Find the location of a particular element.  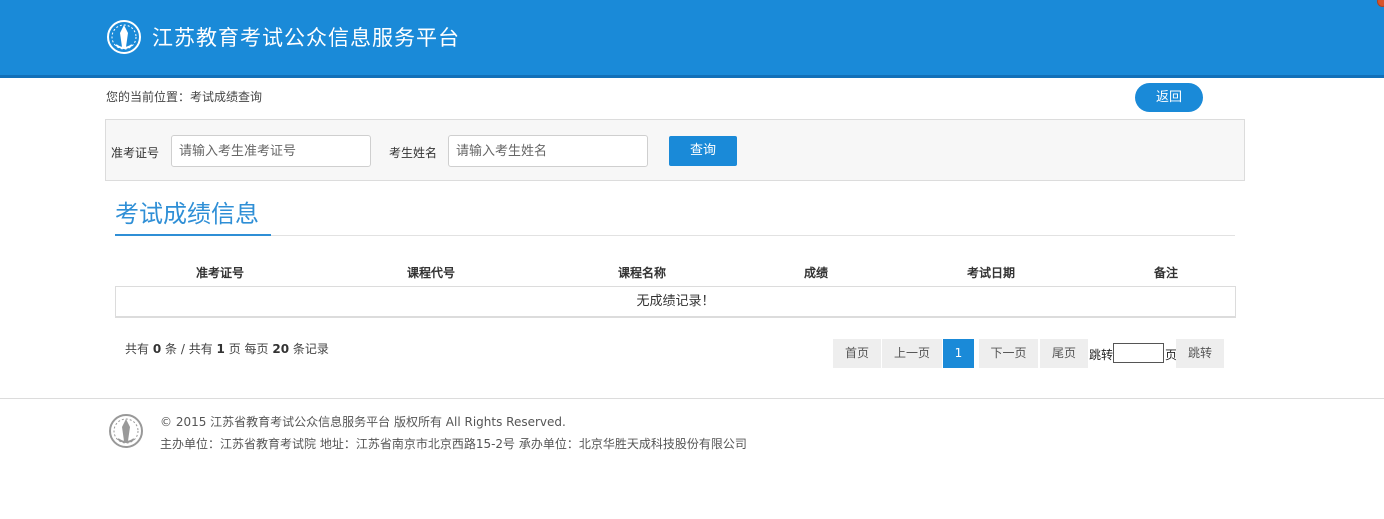

query-button: 查询 is located at coordinates (703, 151).